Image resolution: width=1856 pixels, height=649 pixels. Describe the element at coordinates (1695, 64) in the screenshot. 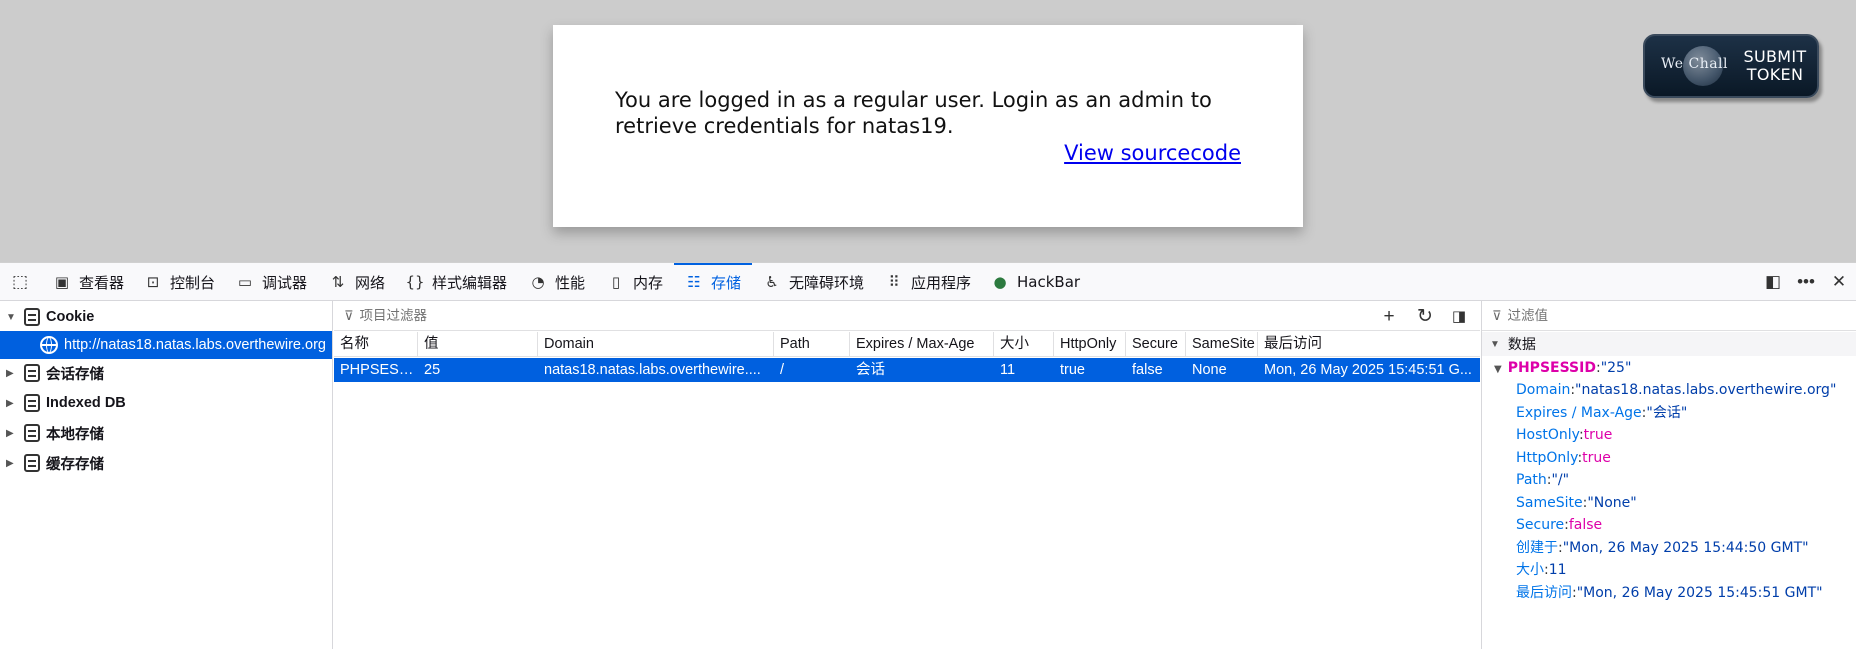

I see `wechall-logo: We Chall` at that location.